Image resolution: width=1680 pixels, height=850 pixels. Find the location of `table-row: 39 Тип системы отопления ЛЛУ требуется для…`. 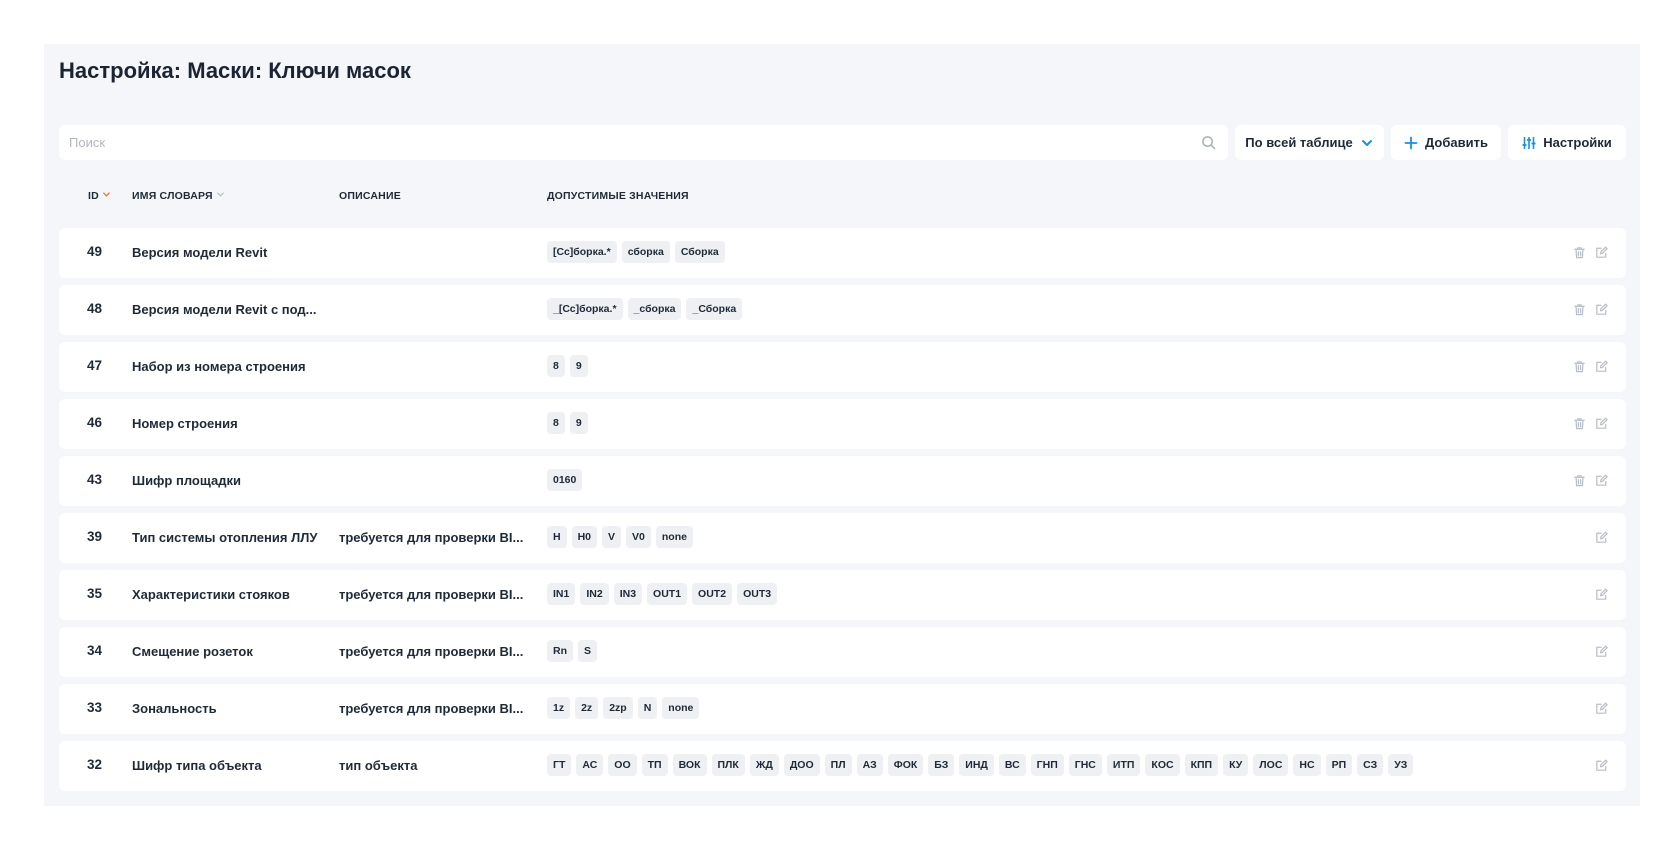

table-row: 39 Тип системы отопления ЛЛУ требуется для… is located at coordinates (842, 538).